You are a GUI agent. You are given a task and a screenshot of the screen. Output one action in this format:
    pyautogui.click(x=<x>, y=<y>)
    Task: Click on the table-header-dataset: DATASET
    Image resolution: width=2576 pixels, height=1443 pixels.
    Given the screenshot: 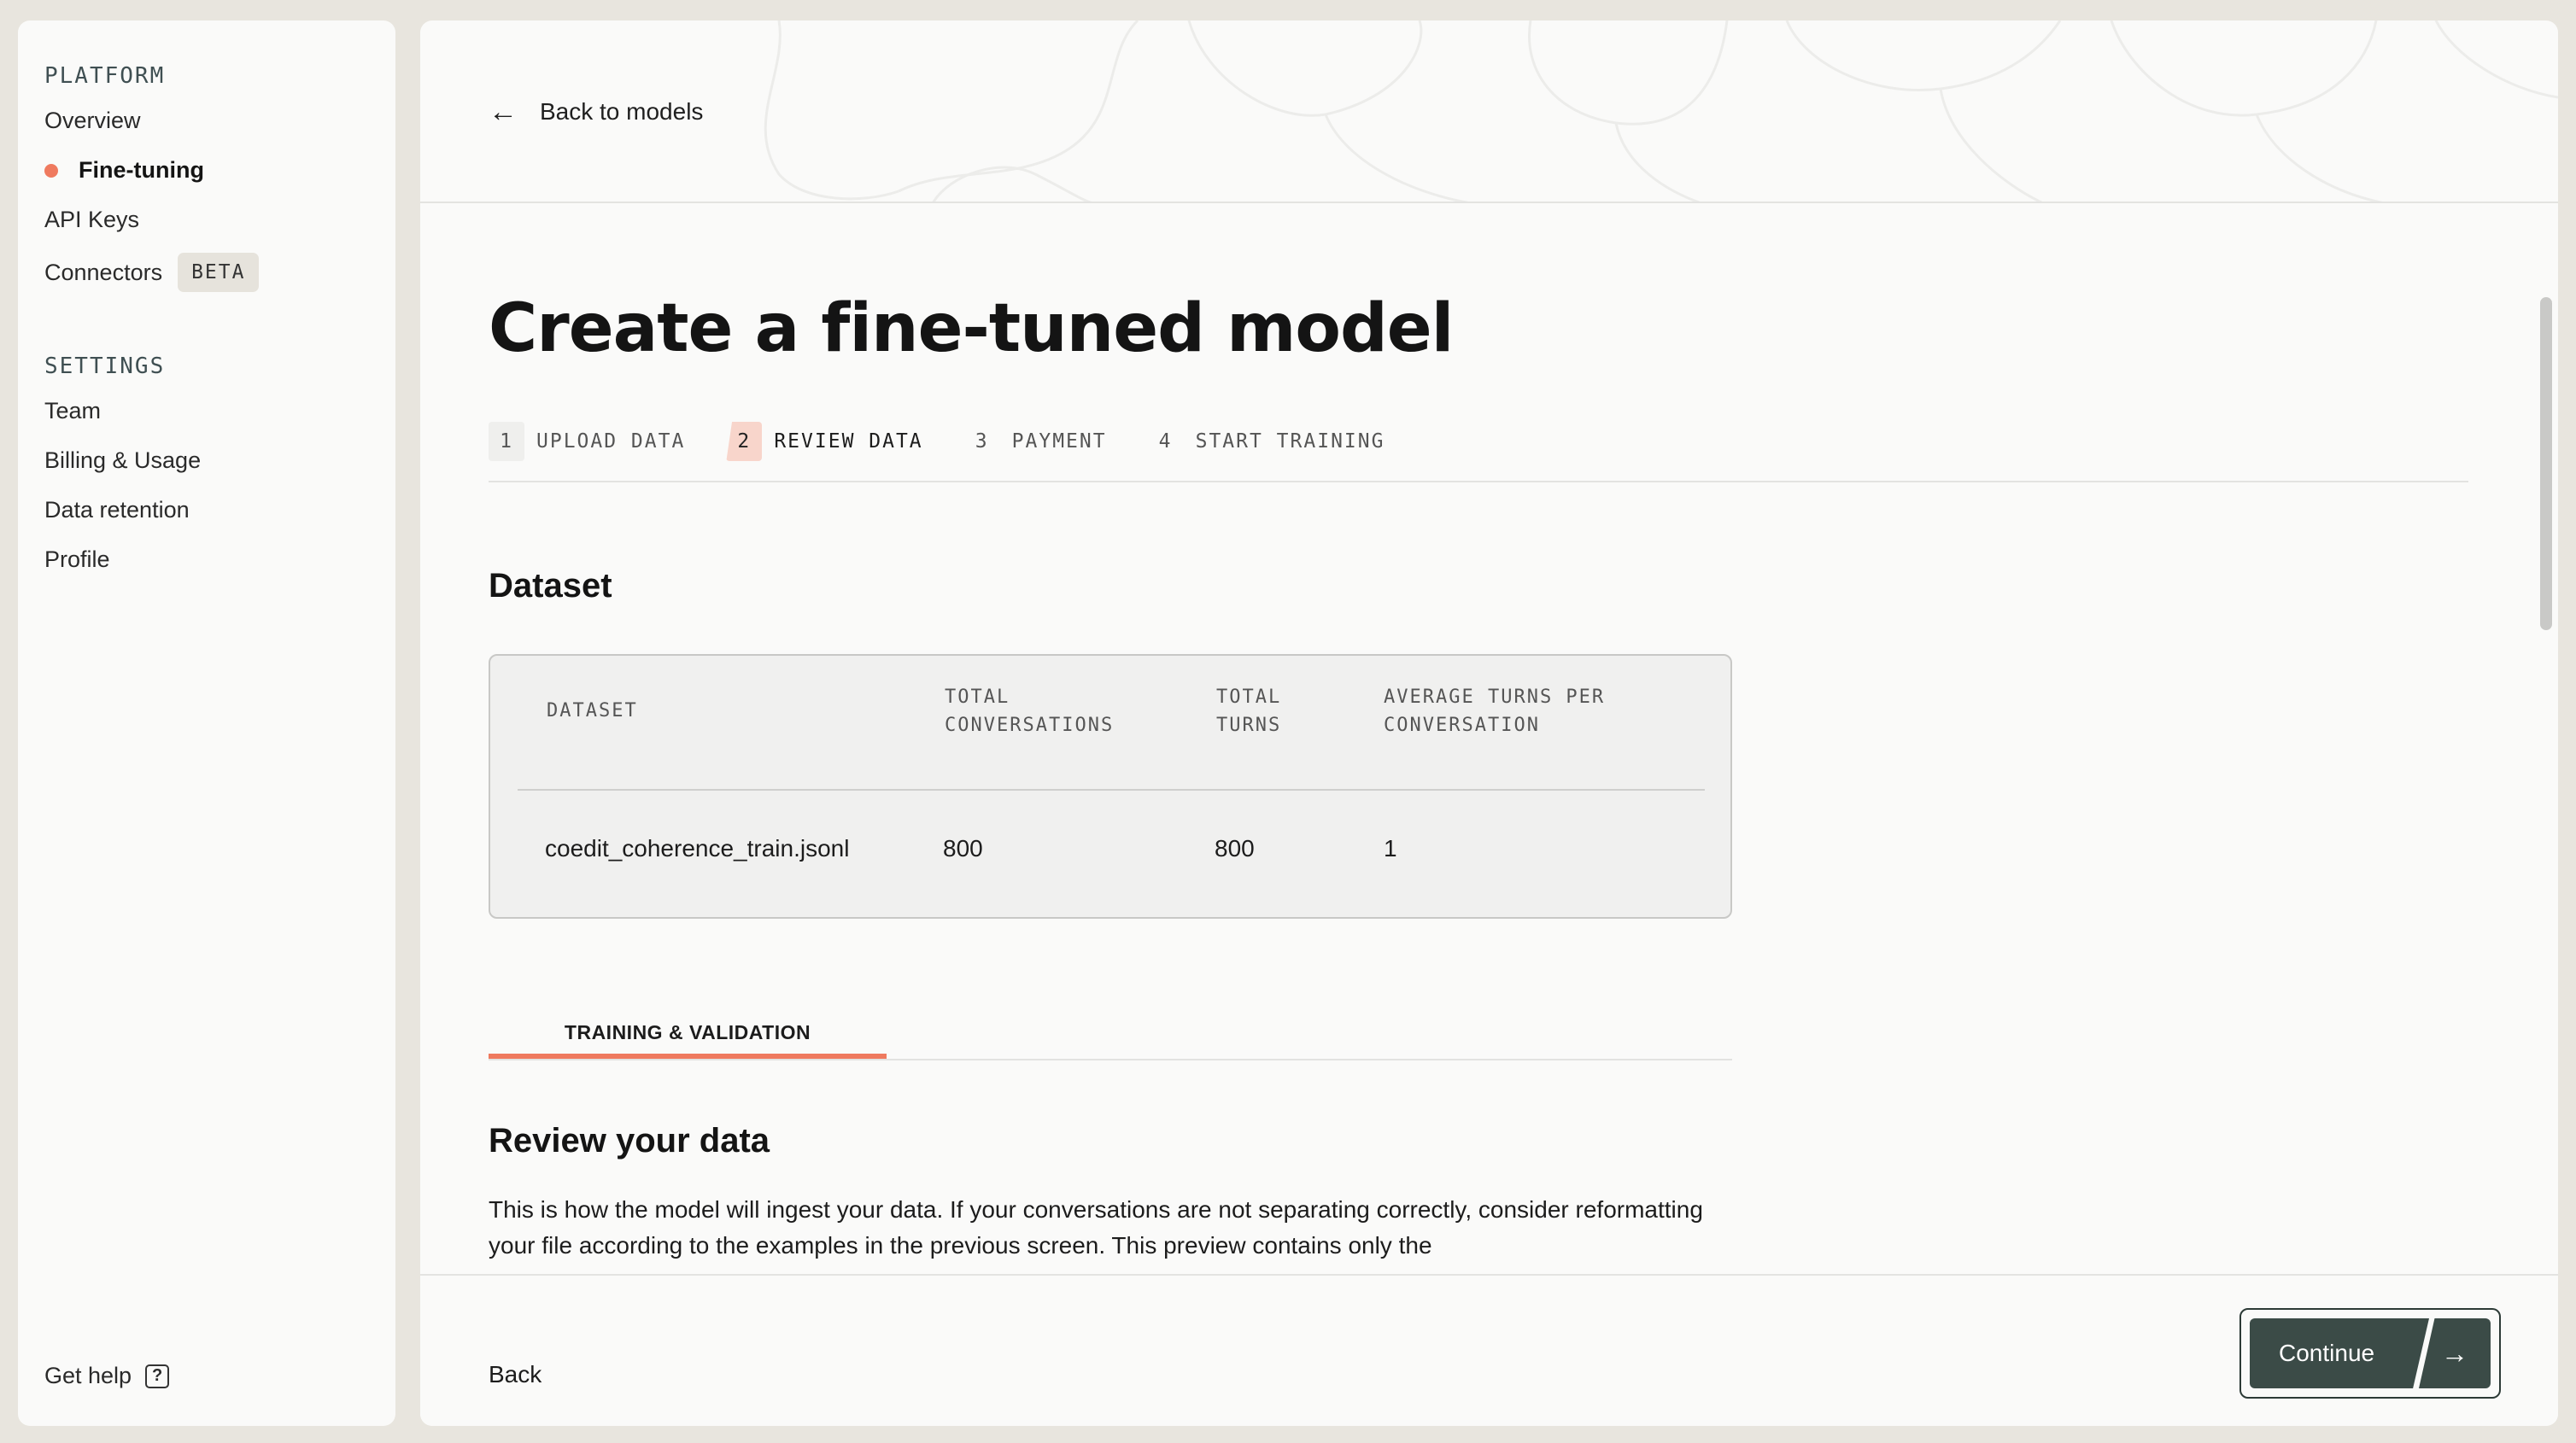 What is the action you would take?
    pyautogui.click(x=592, y=711)
    